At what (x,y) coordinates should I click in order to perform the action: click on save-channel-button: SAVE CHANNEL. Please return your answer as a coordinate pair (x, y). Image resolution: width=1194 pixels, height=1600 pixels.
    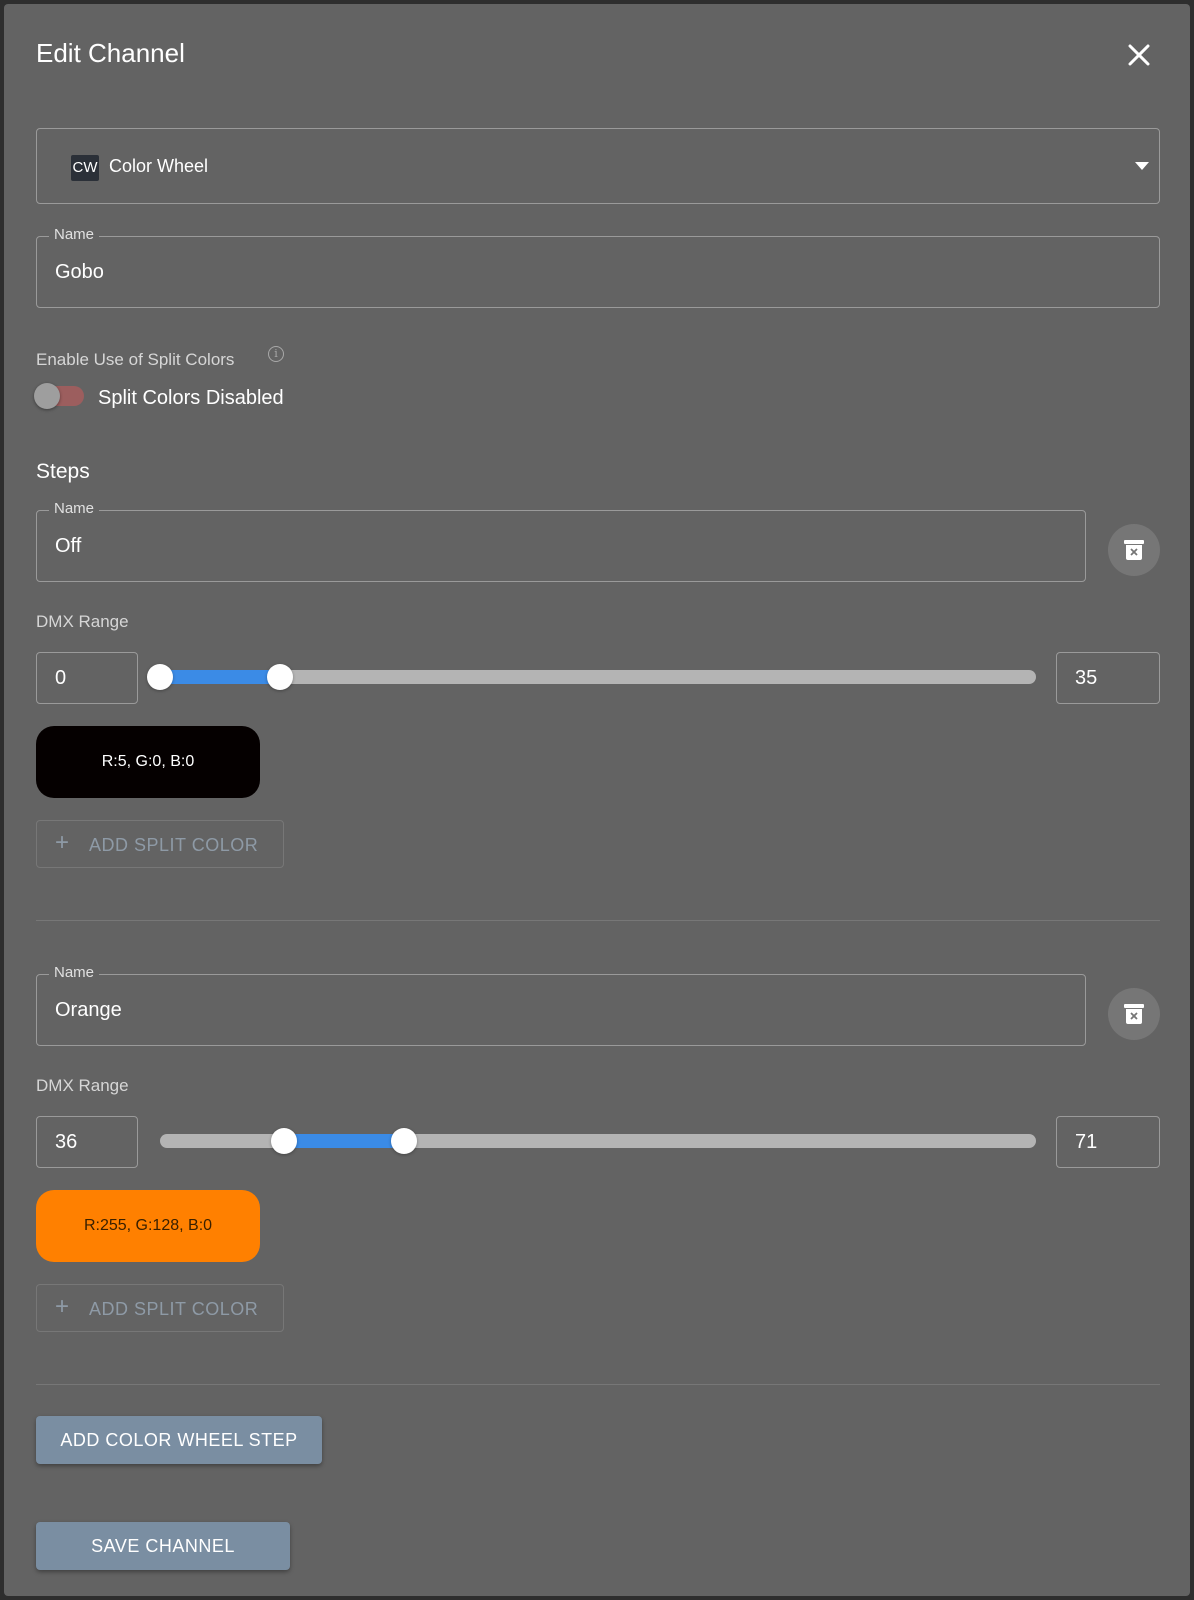
    Looking at the image, I should click on (163, 1546).